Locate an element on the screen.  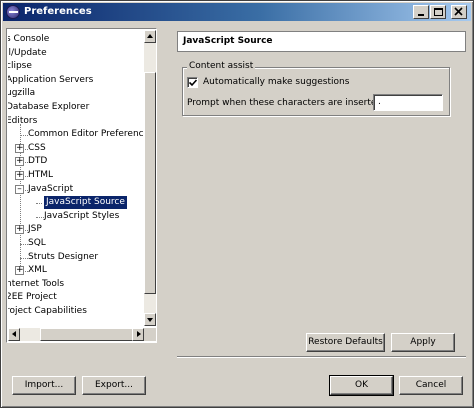
auto-suggest-label: Automatically make suggestions is located at coordinates (276, 82).